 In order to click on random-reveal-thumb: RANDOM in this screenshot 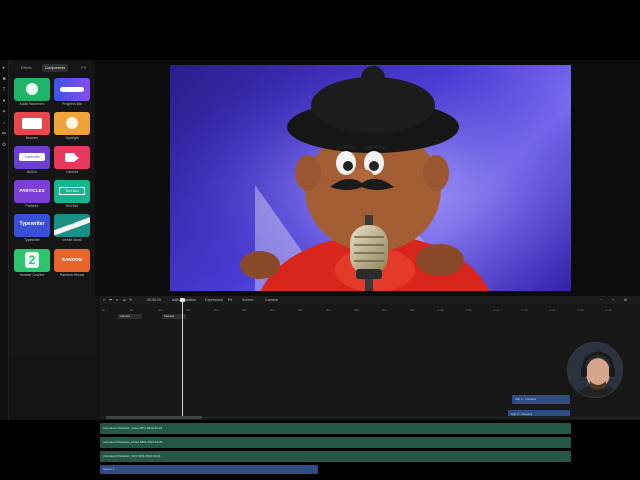, I will do `click(72, 260)`.